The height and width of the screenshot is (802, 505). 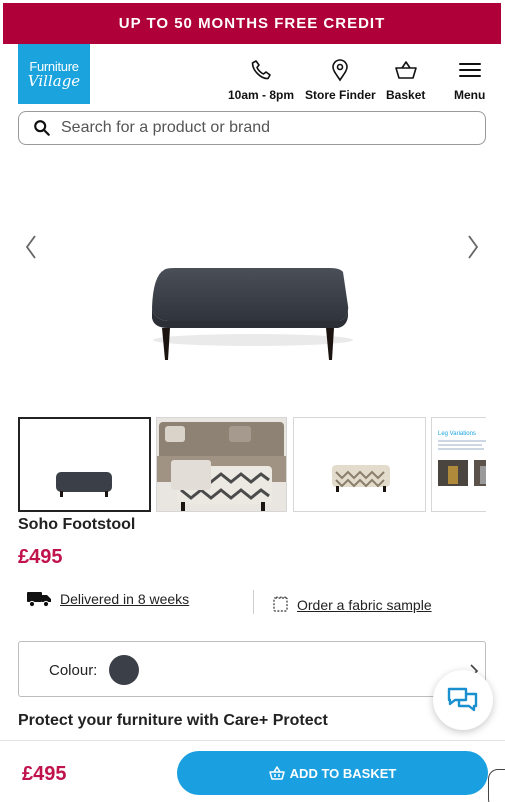 I want to click on truck-icon, so click(x=39, y=600).